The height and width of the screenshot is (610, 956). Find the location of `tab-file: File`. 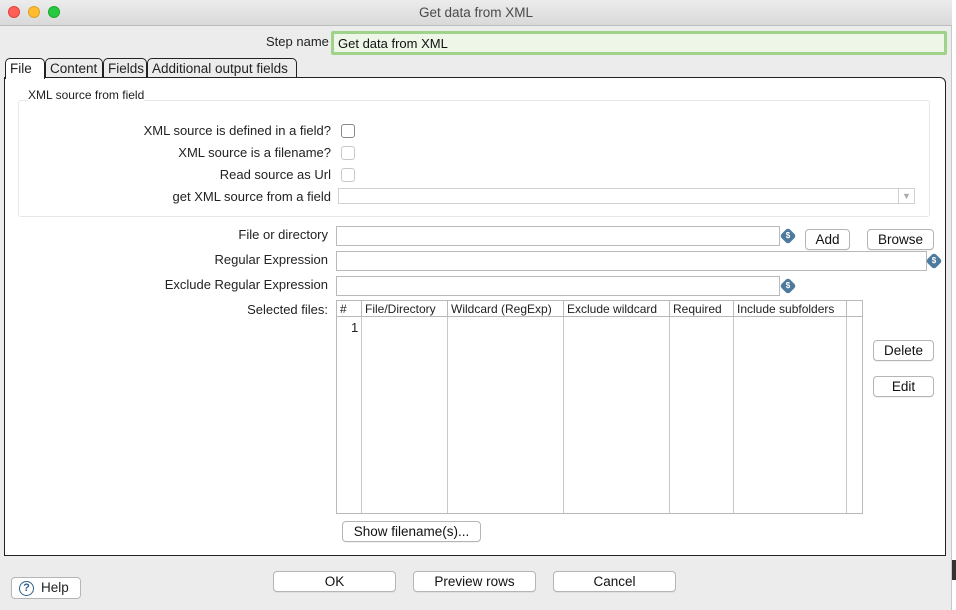

tab-file: File is located at coordinates (25, 68).